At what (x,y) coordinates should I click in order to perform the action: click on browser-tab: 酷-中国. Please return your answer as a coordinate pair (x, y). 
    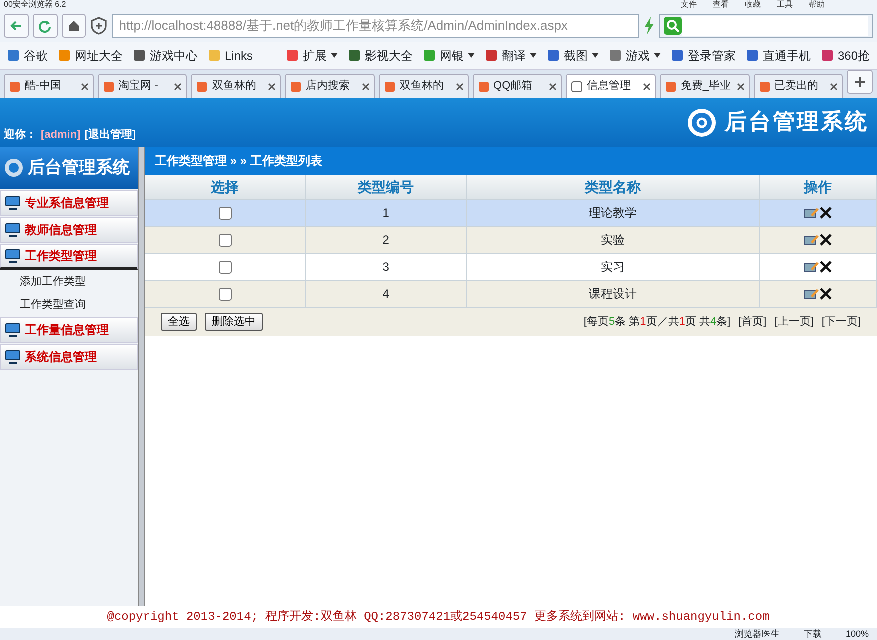
    Looking at the image, I should click on (49, 86).